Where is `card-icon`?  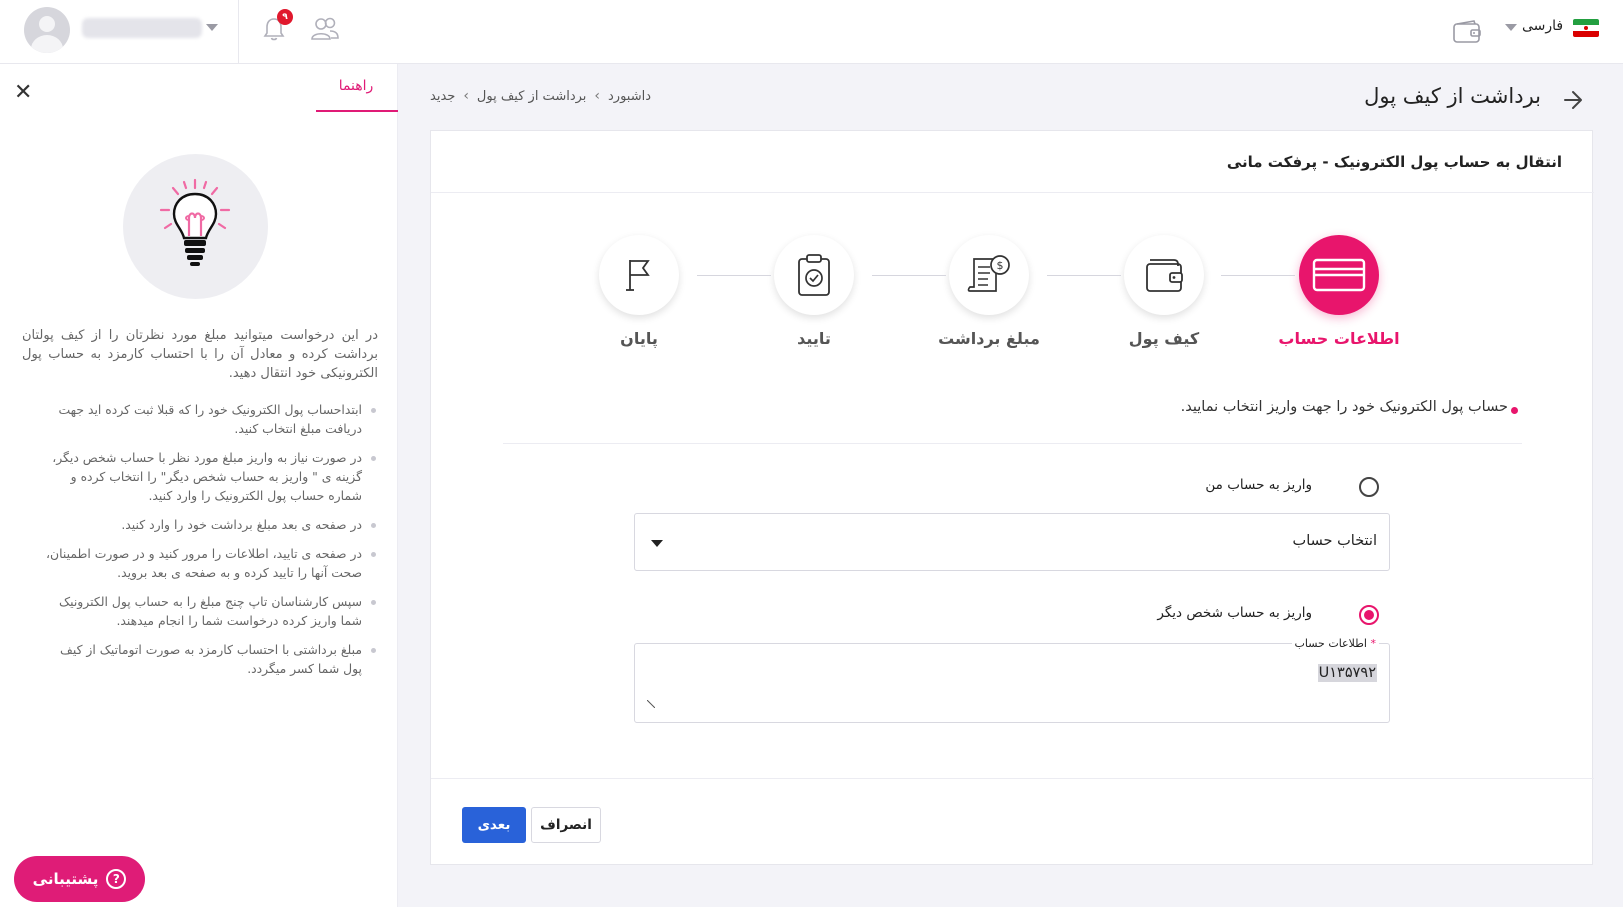
card-icon is located at coordinates (1339, 275).